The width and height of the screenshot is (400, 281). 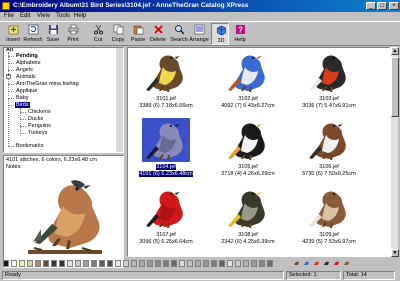 I want to click on thumbnail-item: 3106.jef 5730 (5) 7.50x6.25cm, so click(x=329, y=151).